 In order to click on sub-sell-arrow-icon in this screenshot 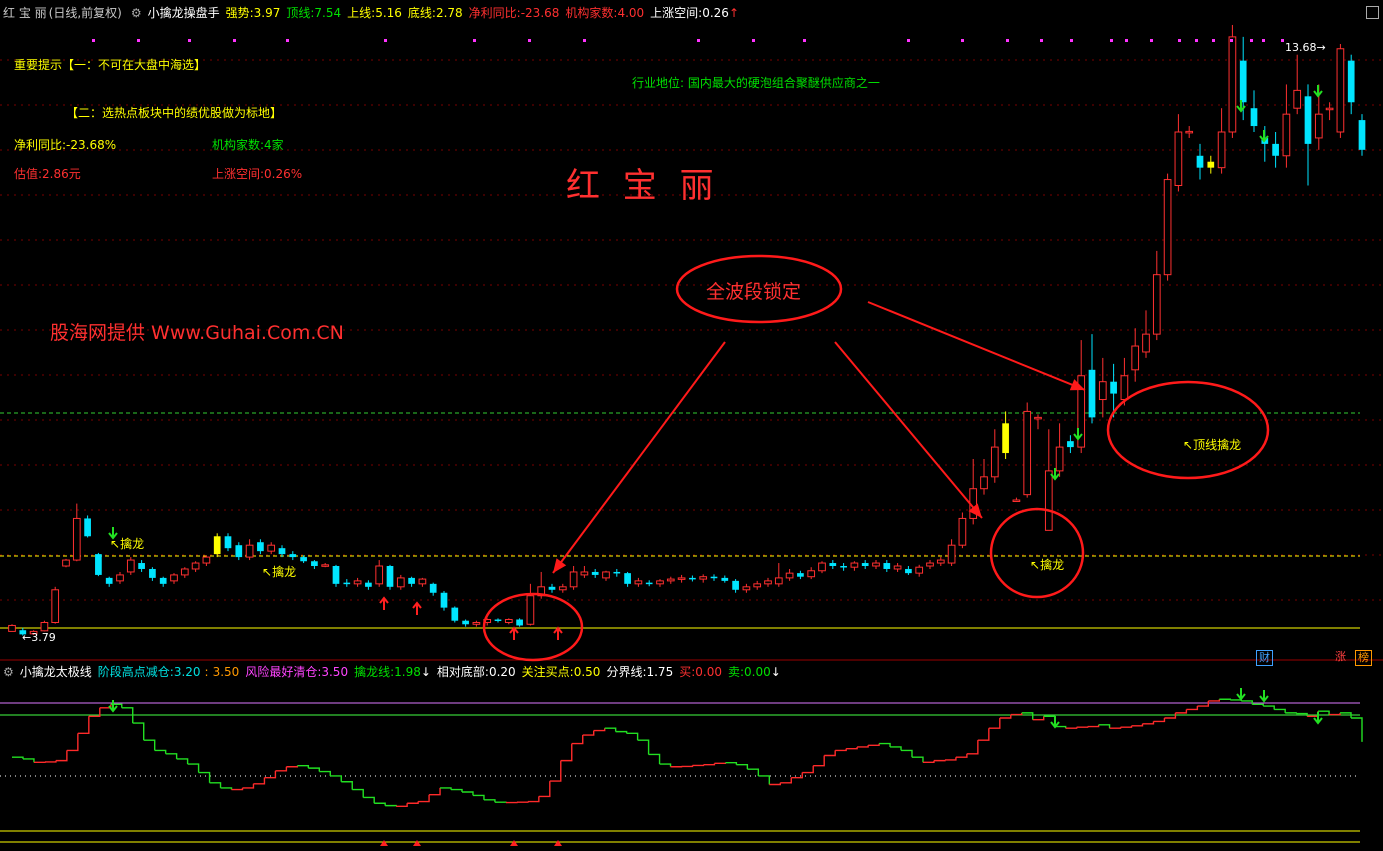, I will do `click(1264, 696)`.